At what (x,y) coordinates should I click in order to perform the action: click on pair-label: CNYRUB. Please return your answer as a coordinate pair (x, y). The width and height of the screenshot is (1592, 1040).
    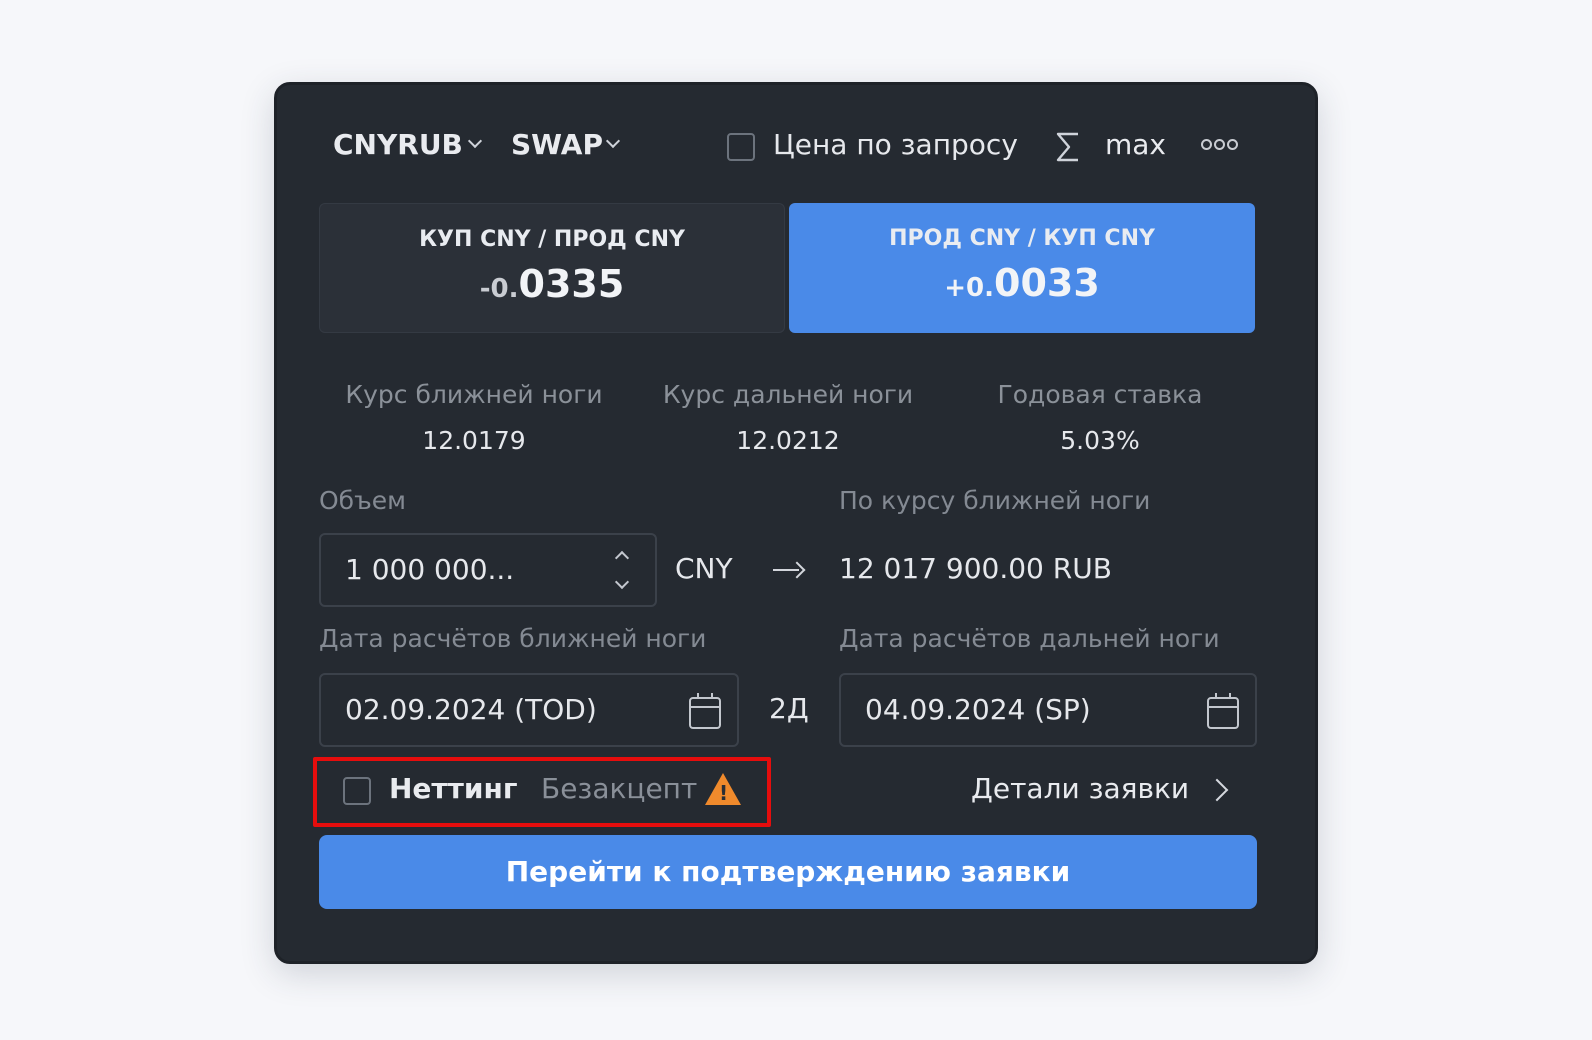
    Looking at the image, I should click on (398, 144).